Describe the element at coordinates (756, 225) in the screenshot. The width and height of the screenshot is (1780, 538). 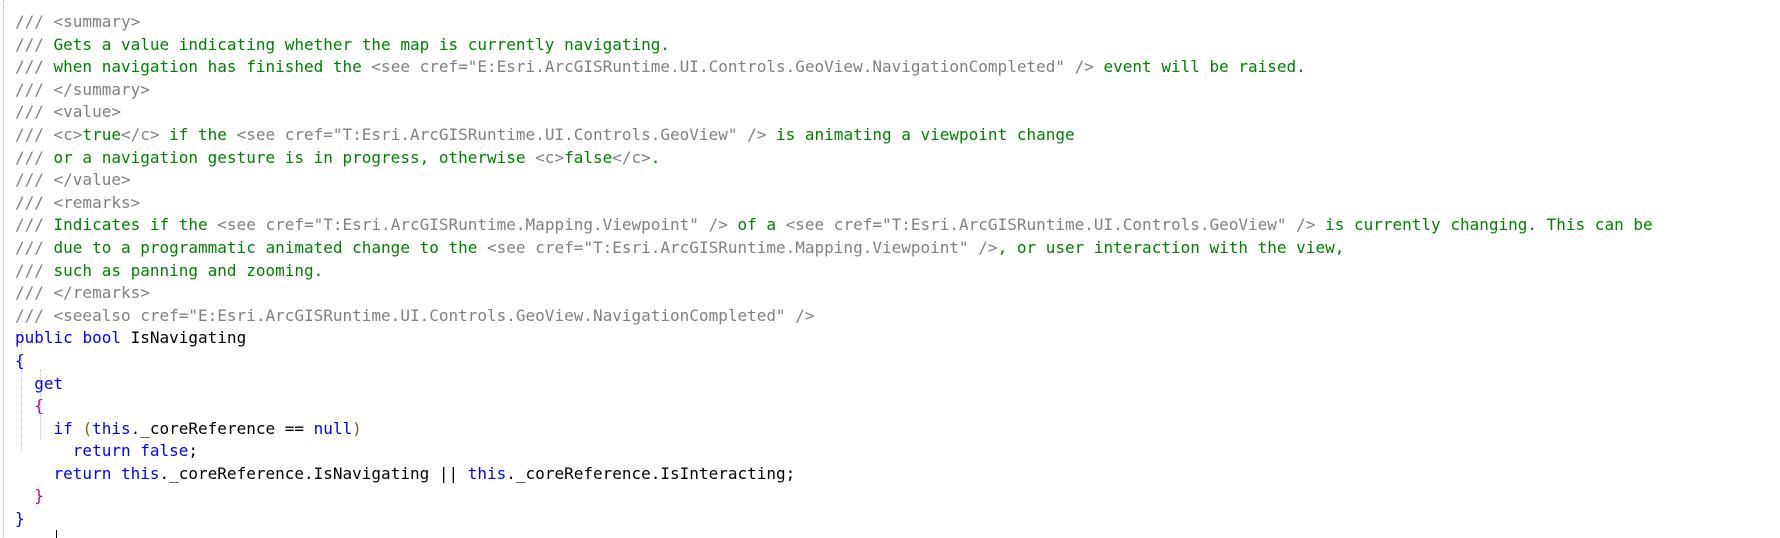
I see `code-token: of a` at that location.